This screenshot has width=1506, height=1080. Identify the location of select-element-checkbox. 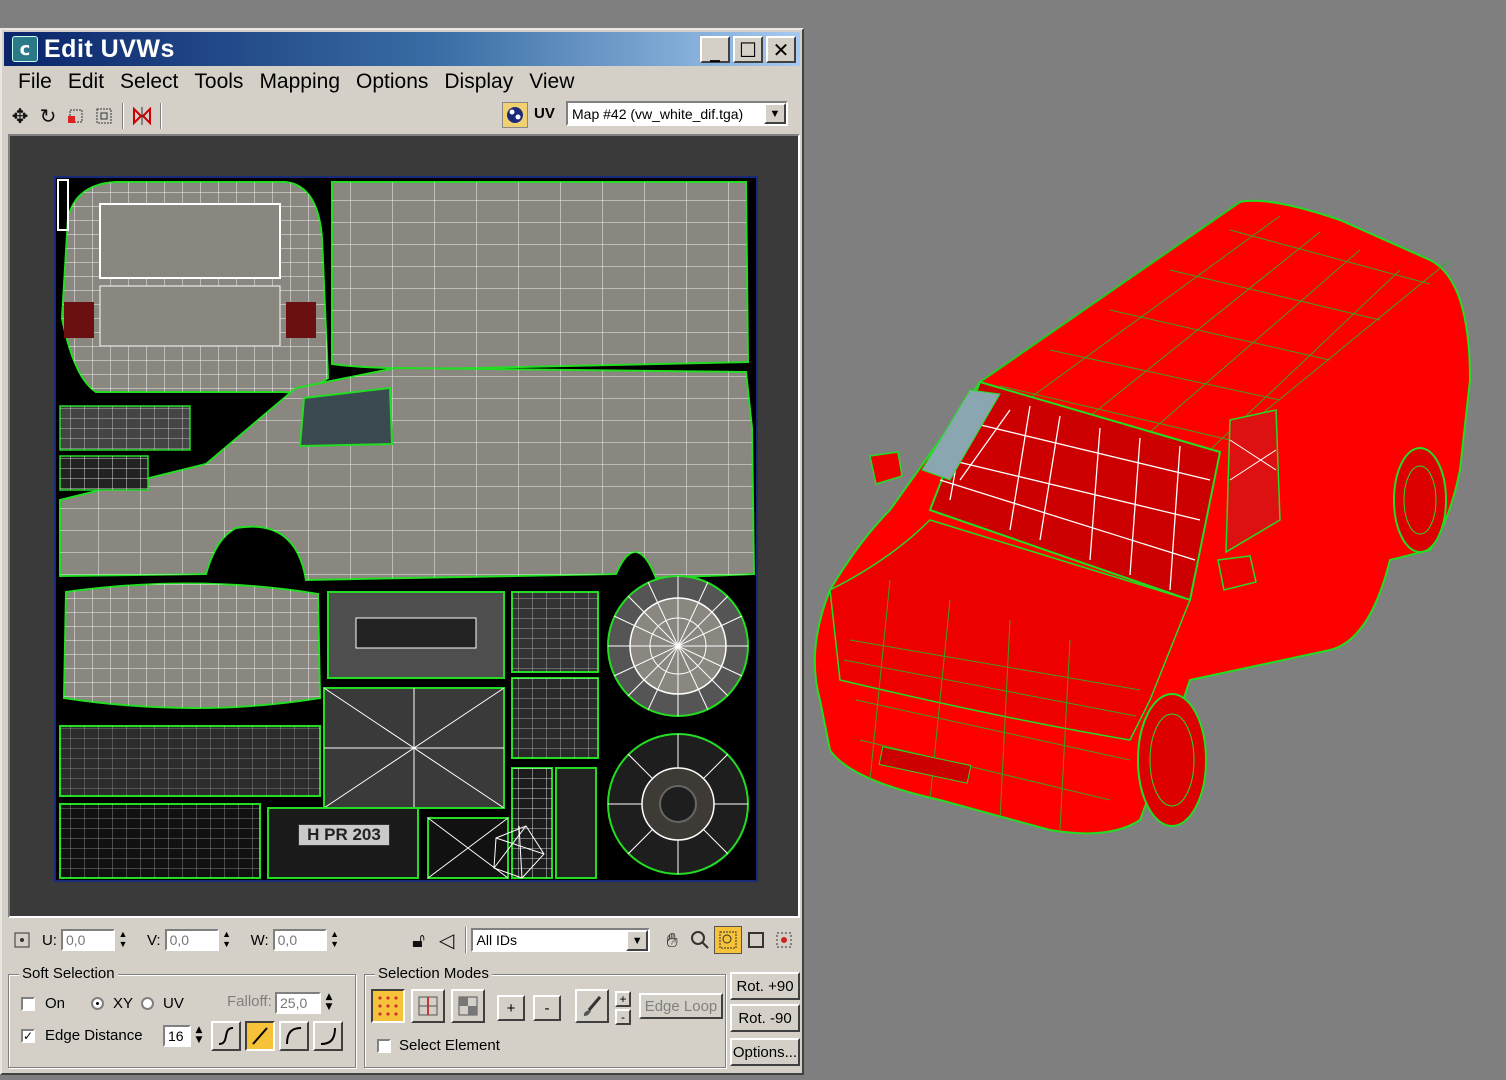
(384, 1046).